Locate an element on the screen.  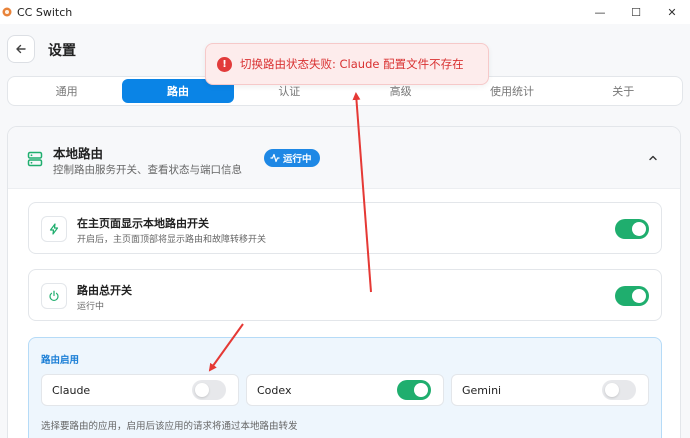
claude-route-toggle is located at coordinates (209, 390).